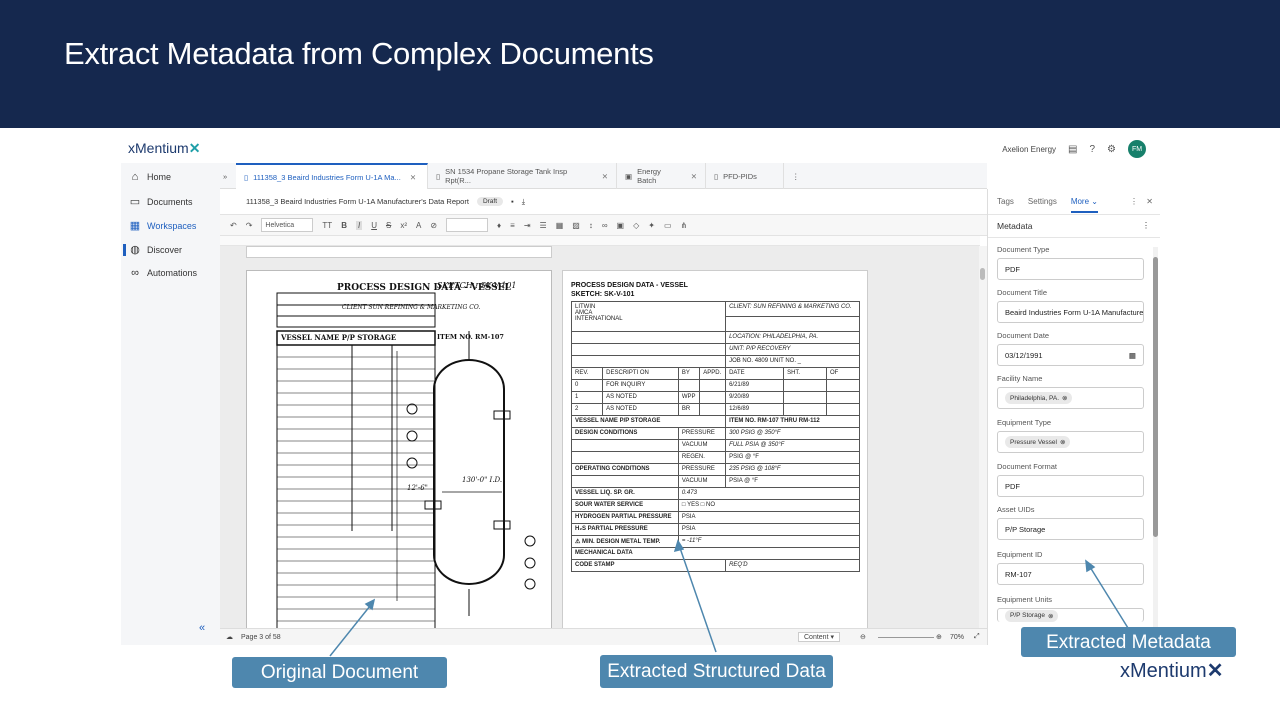 The image size is (1280, 720). I want to click on indent-icon: ⇥, so click(527, 225).